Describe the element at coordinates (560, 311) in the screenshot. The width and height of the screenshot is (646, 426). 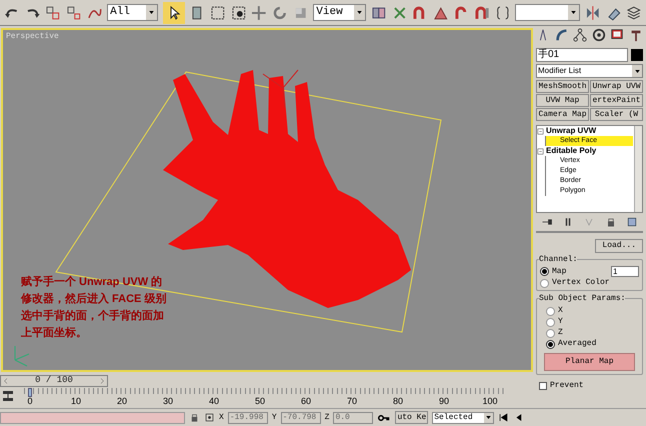
I see `radio-label: X` at that location.